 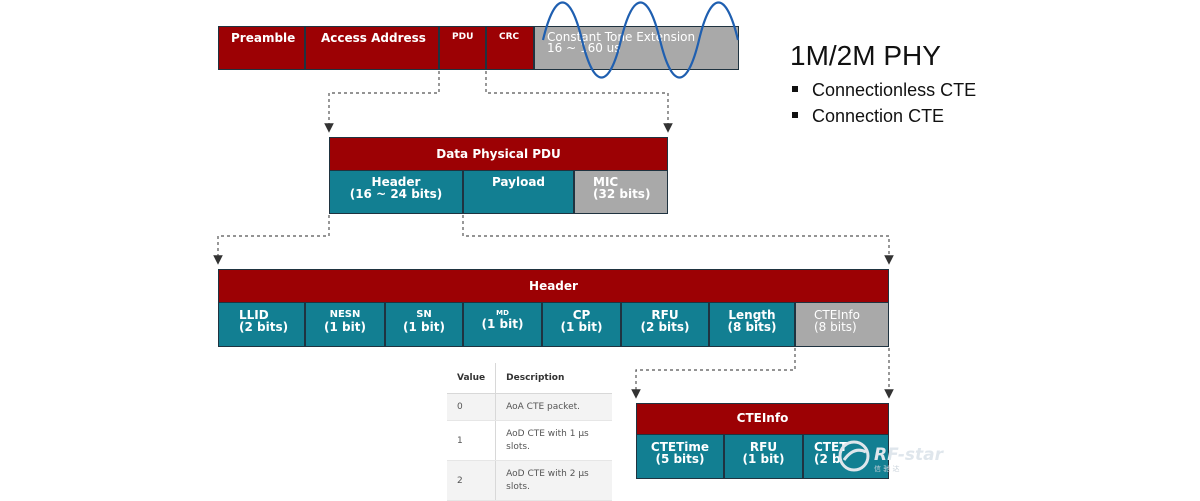 I want to click on watermark-logo: RF-star 信 驰 达, so click(x=893, y=456).